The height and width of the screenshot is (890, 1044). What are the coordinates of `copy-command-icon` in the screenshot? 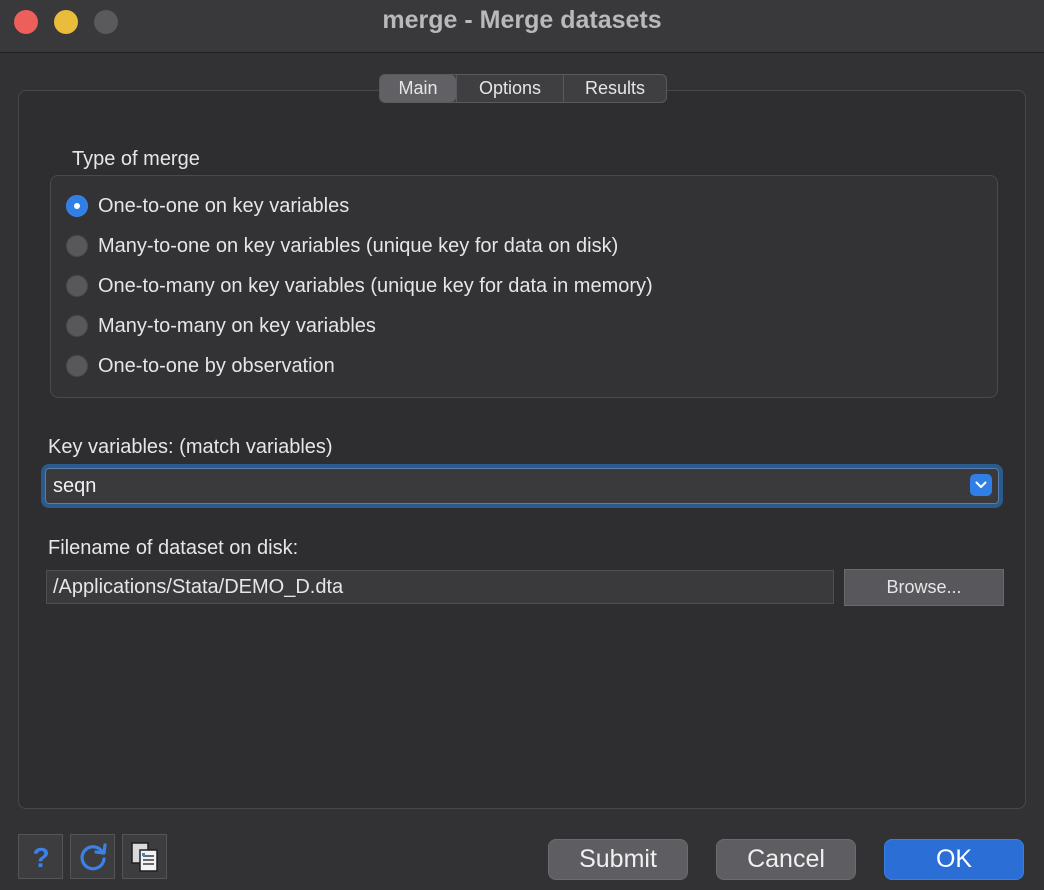 It's located at (144, 856).